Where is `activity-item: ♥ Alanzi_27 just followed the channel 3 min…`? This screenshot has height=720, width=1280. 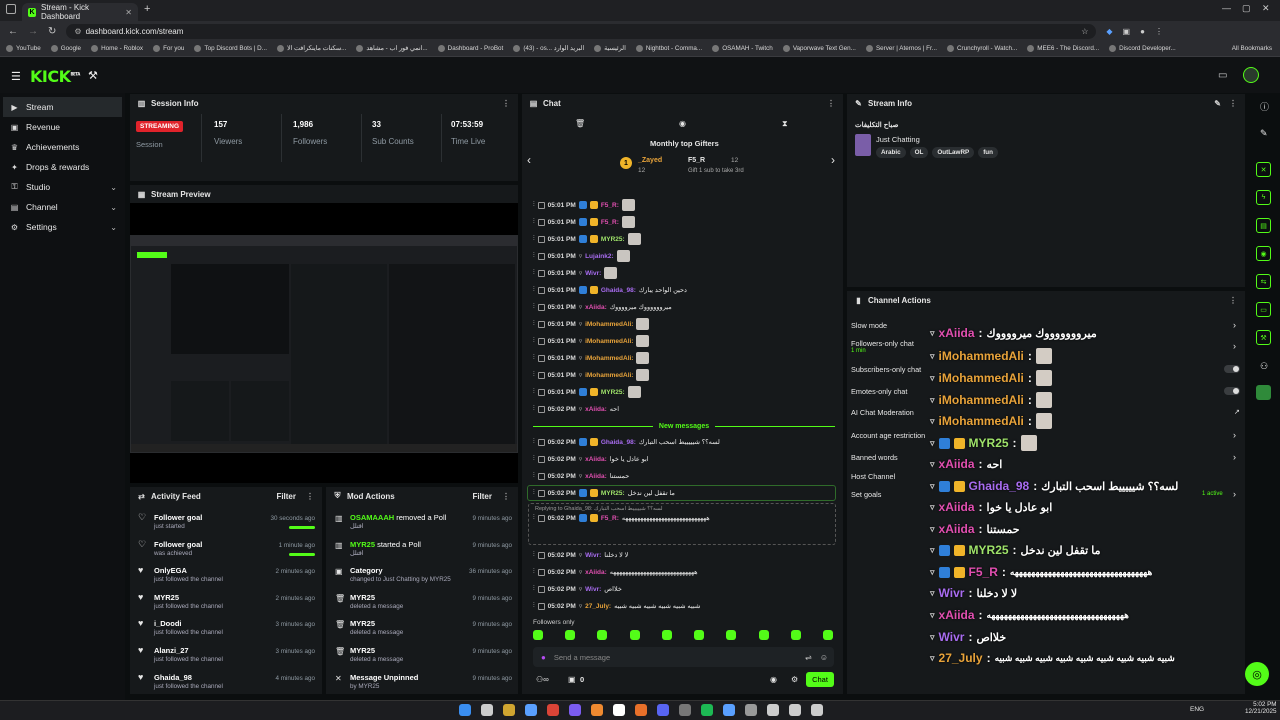 activity-item: ♥ Alanzi_27 just followed the channel 3 min… is located at coordinates (226, 657).